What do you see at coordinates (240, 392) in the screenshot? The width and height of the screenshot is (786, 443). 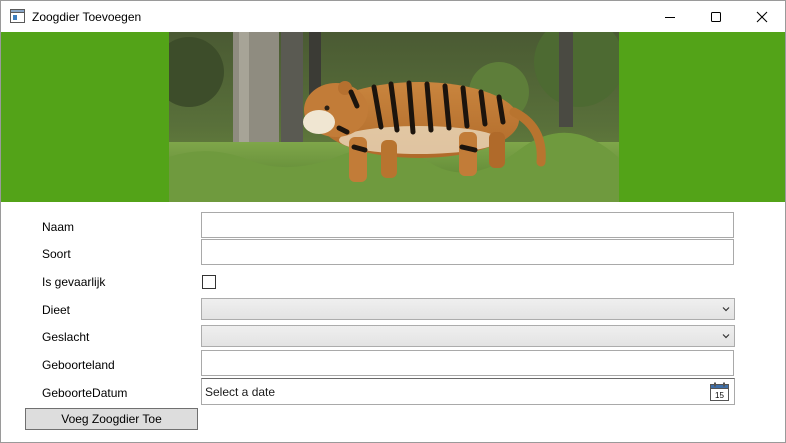 I see `date-placeholder: Select a date` at bounding box center [240, 392].